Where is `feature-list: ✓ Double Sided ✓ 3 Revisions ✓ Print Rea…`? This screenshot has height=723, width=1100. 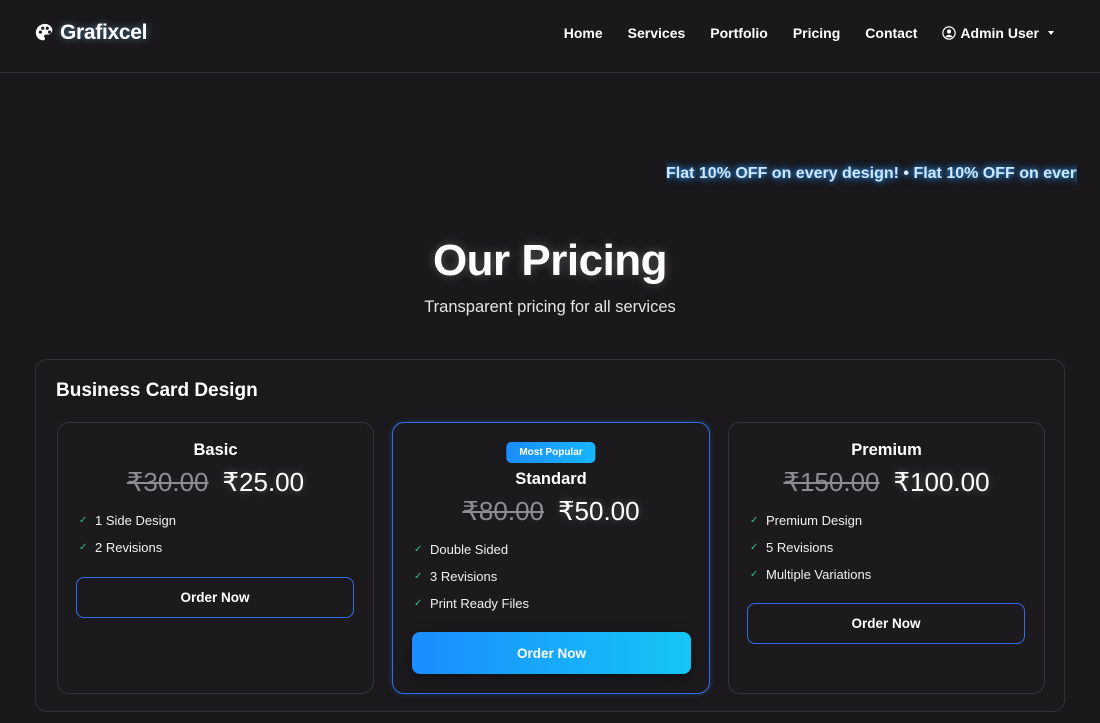 feature-list: ✓ Double Sided ✓ 3 Revisions ✓ Print Rea… is located at coordinates (471, 576).